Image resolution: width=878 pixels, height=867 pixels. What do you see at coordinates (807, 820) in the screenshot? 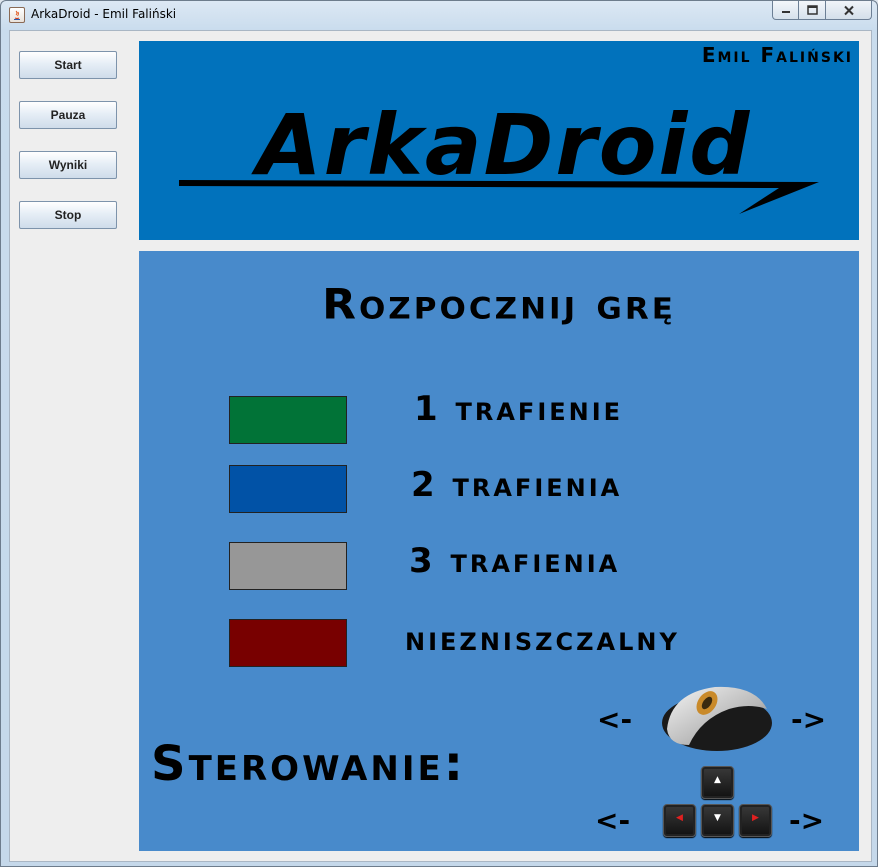
I see `keys-right-arrow: ->` at bounding box center [807, 820].